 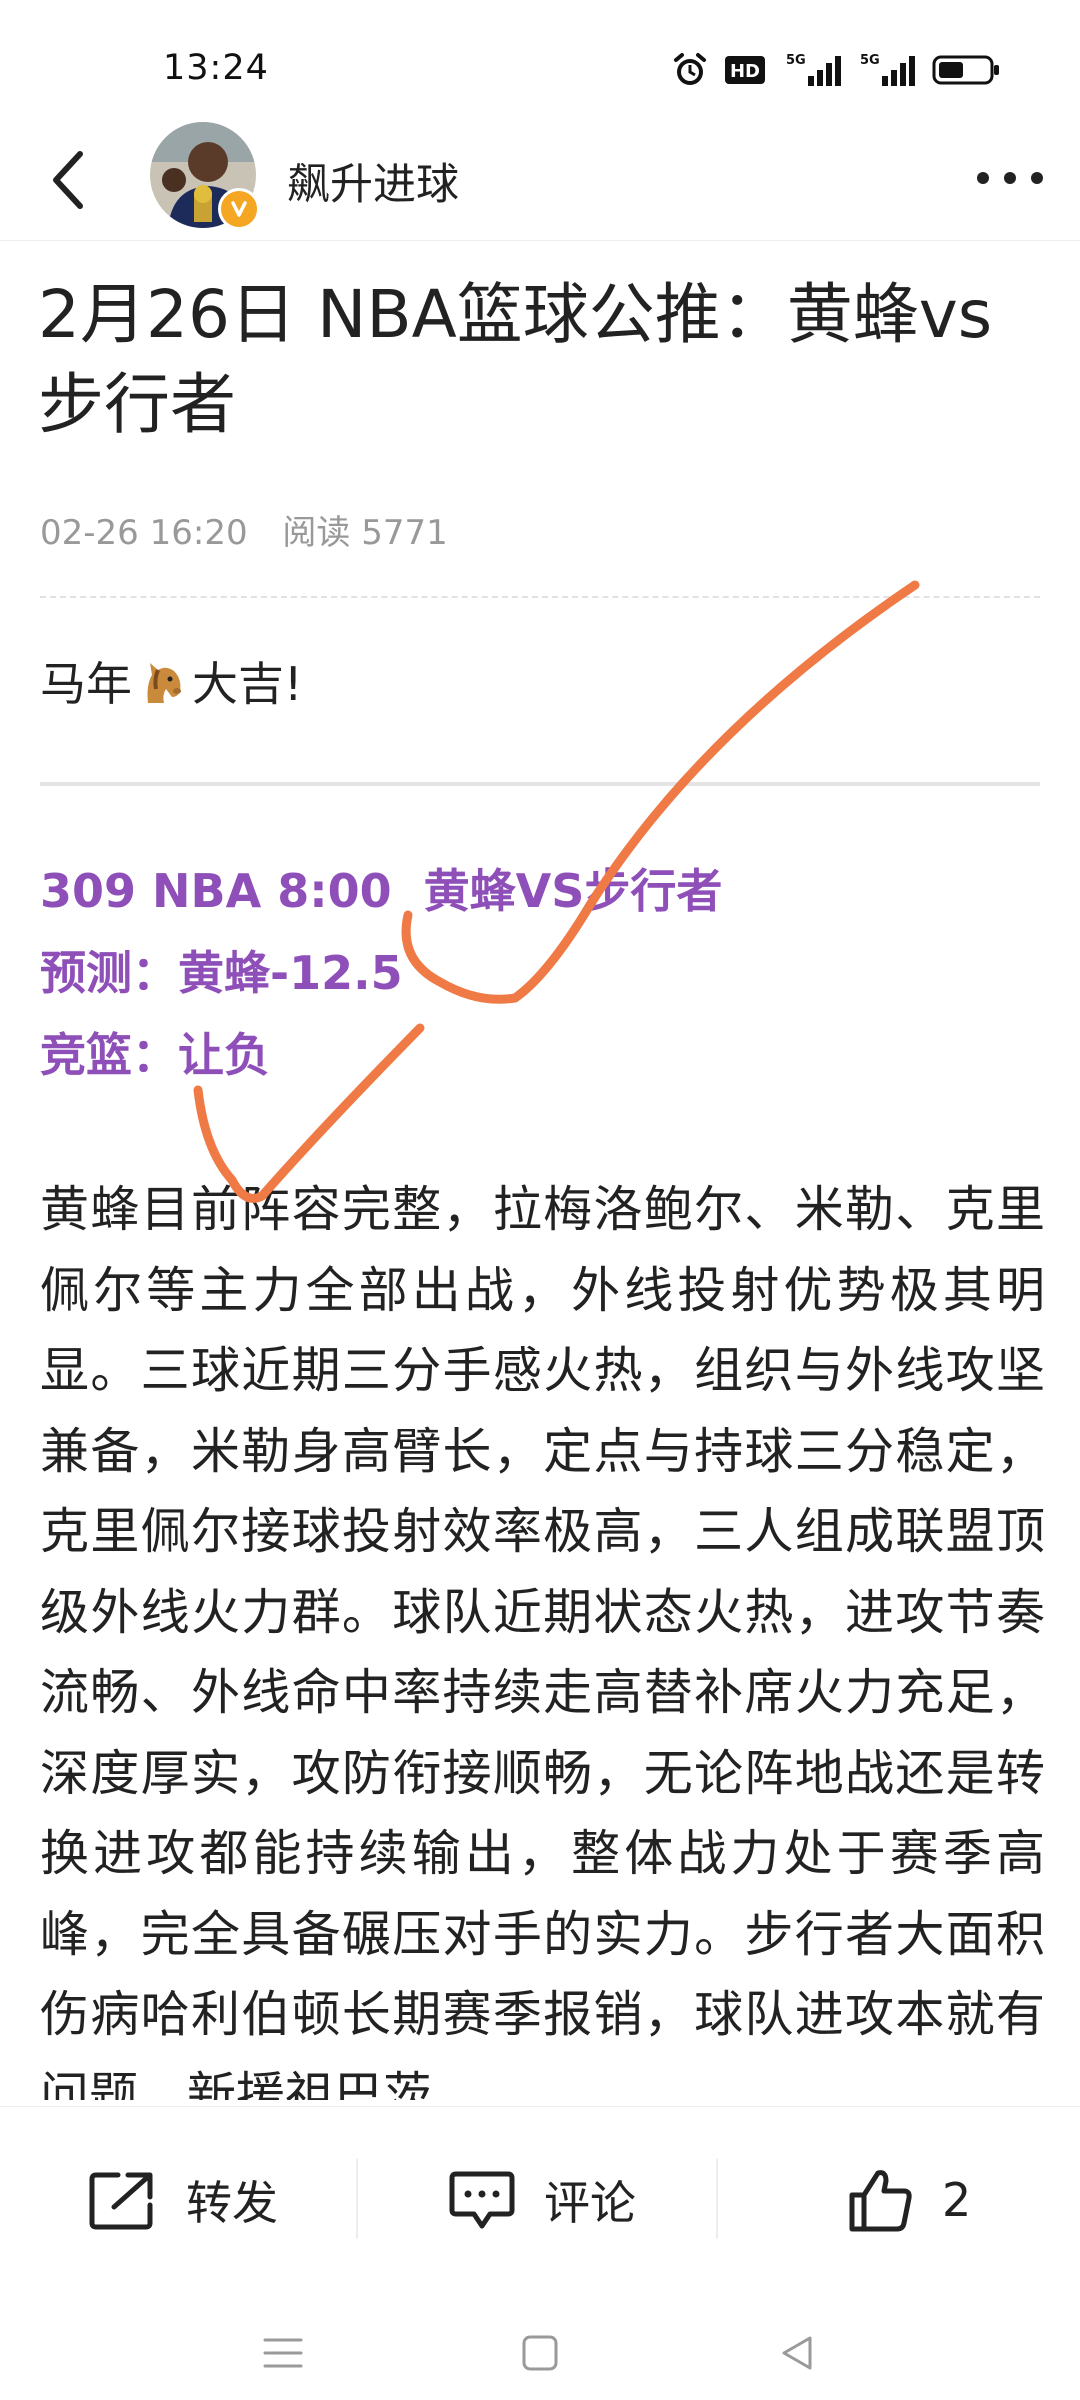 What do you see at coordinates (381, 891) in the screenshot?
I see `pick-line-match: 309 NBA 8:00 黄蜂VS步行者` at bounding box center [381, 891].